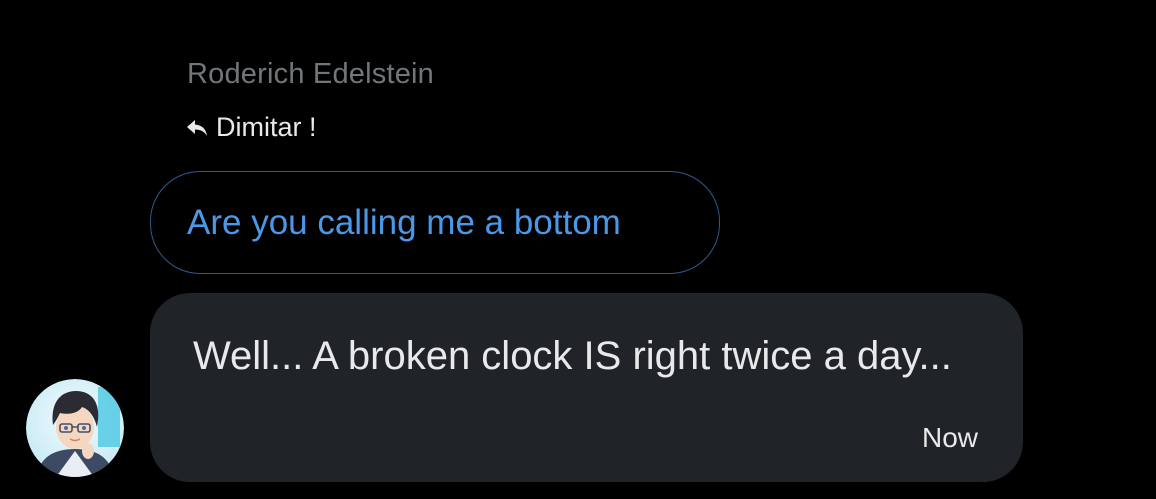 The image size is (1156, 499). What do you see at coordinates (197, 128) in the screenshot?
I see `reply-arrow-icon` at bounding box center [197, 128].